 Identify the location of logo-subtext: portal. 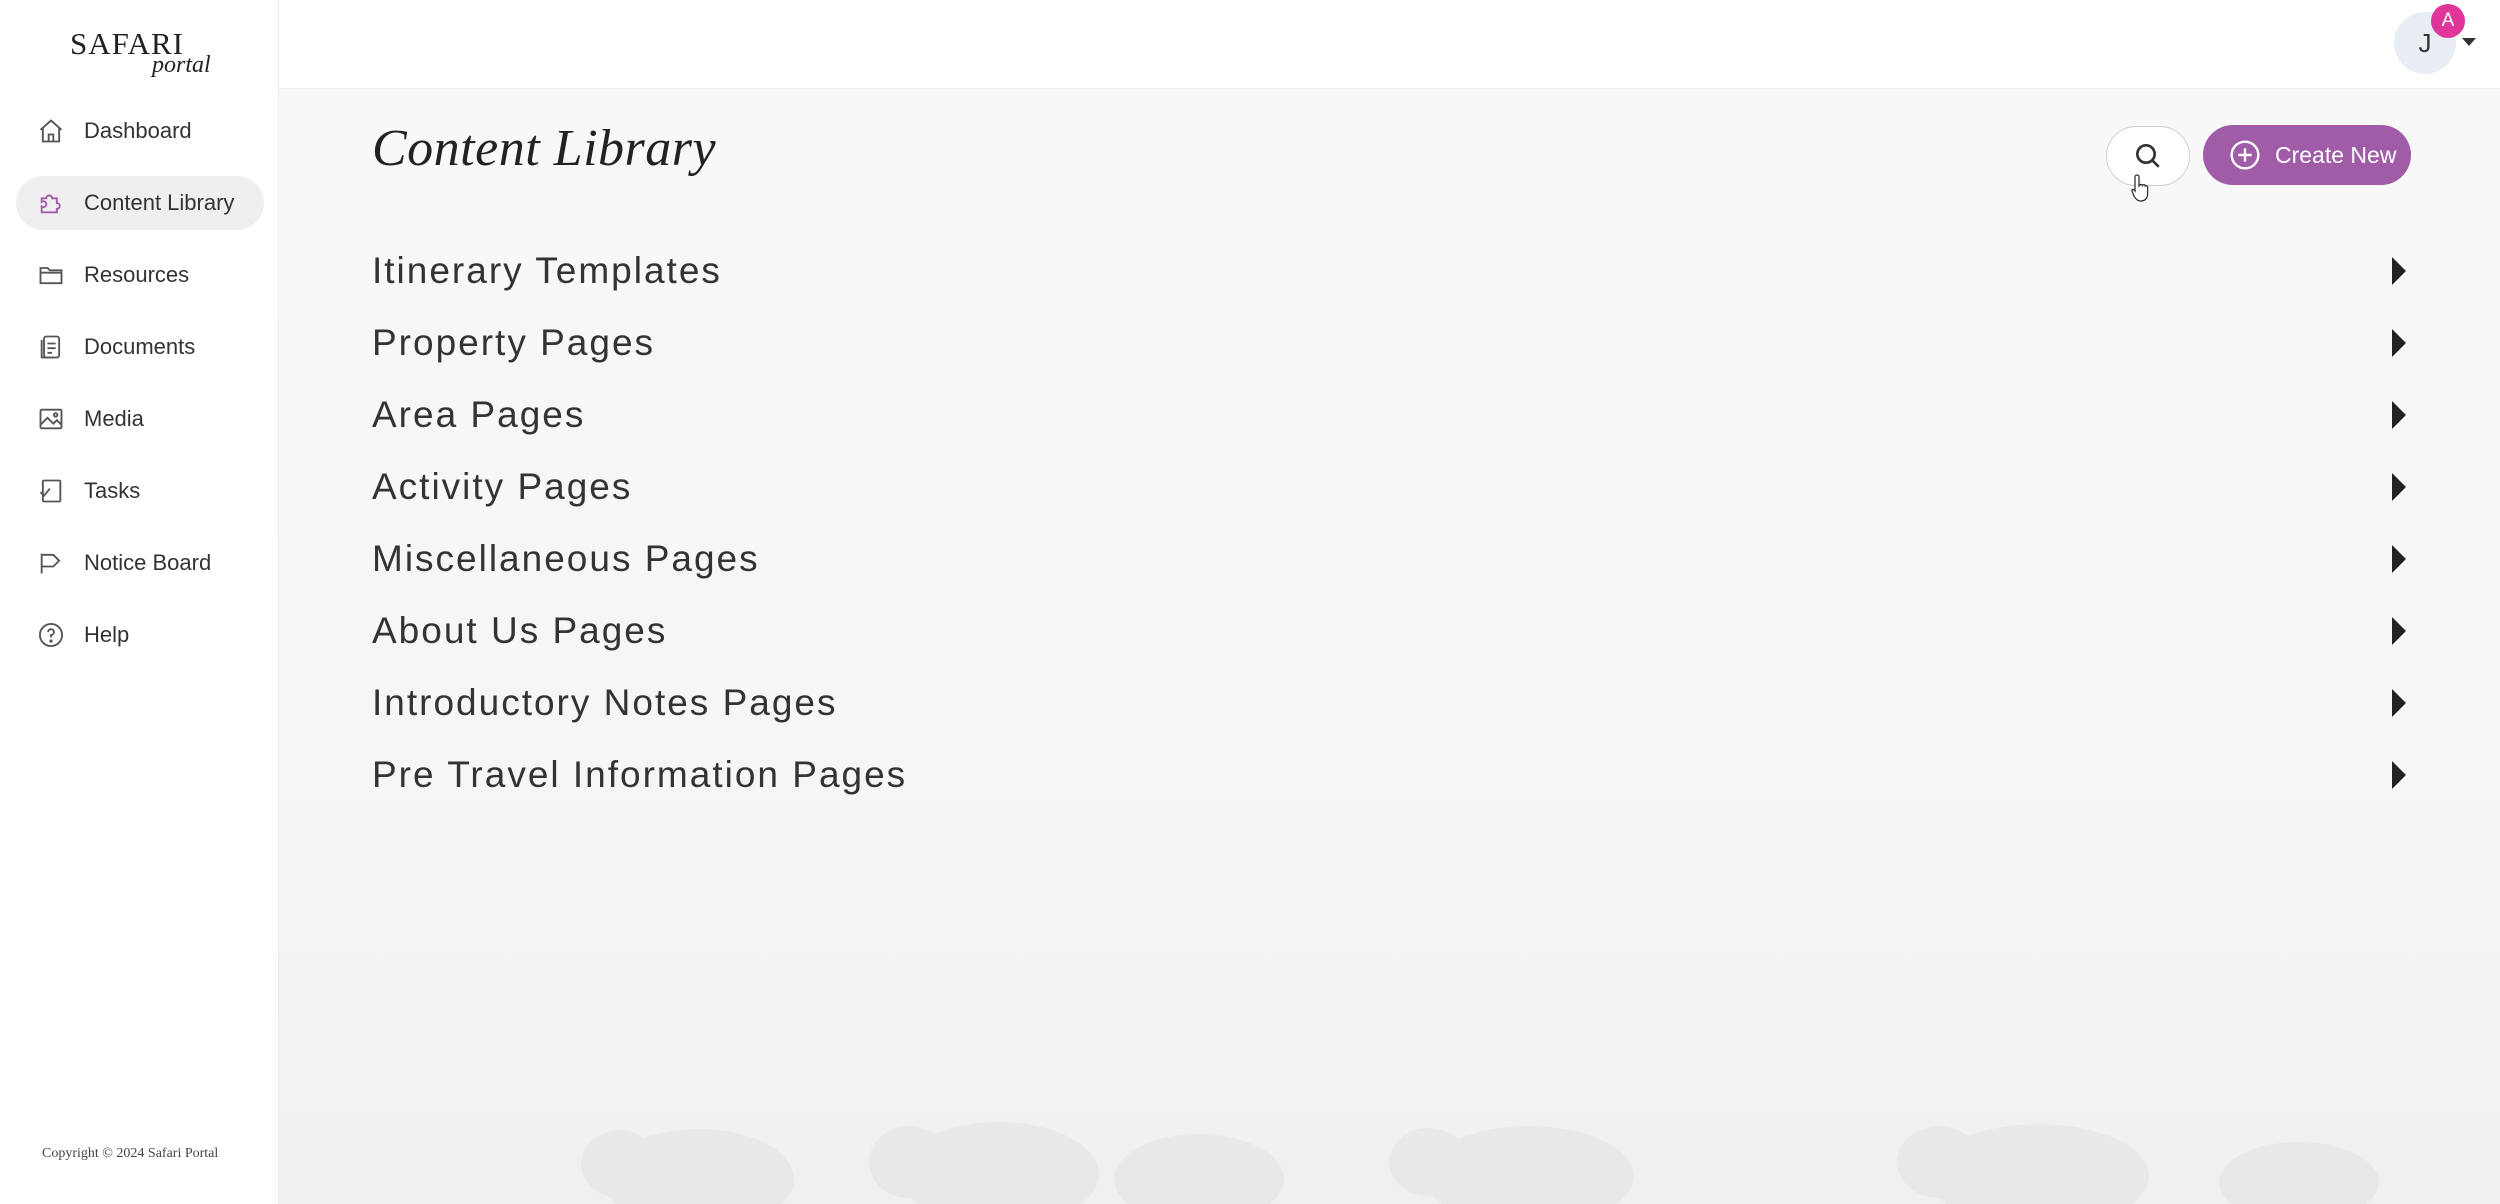
(181, 65).